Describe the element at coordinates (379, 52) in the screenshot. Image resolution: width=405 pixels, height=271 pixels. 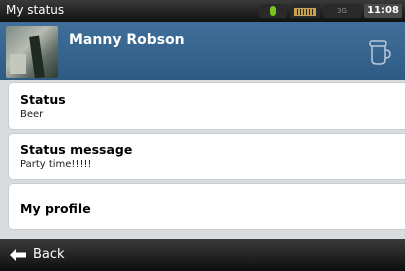
I see `cup-icon` at that location.